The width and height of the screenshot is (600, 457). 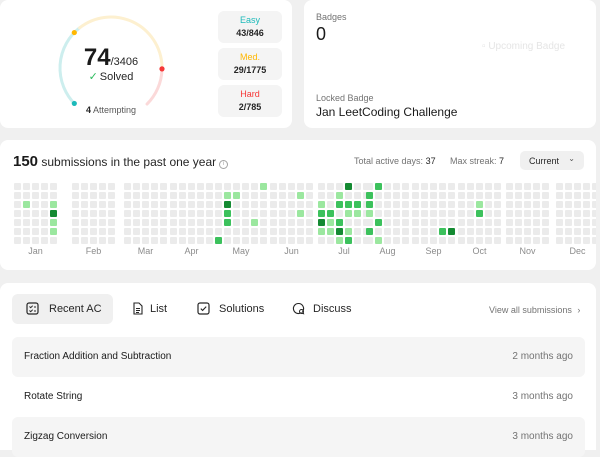 I want to click on submission-row: Zigzag Conversion 3 months ago, so click(x=298, y=437).